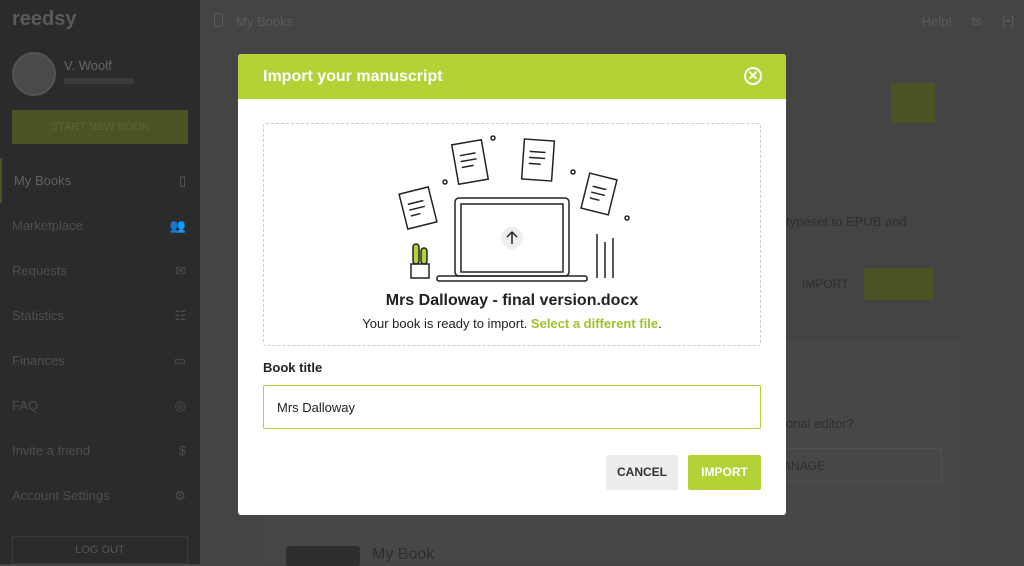 The height and width of the screenshot is (566, 1024). Describe the element at coordinates (177, 225) in the screenshot. I see `users-icon: 👥` at that location.